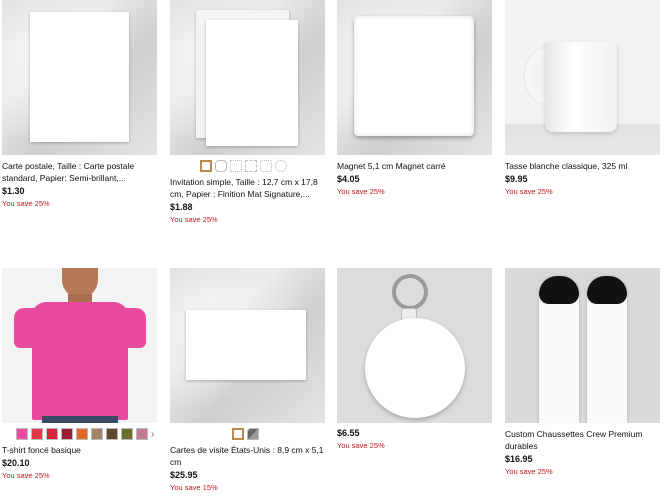 The height and width of the screenshot is (500, 672). What do you see at coordinates (16, 463) in the screenshot?
I see `product-price: $20.10` at bounding box center [16, 463].